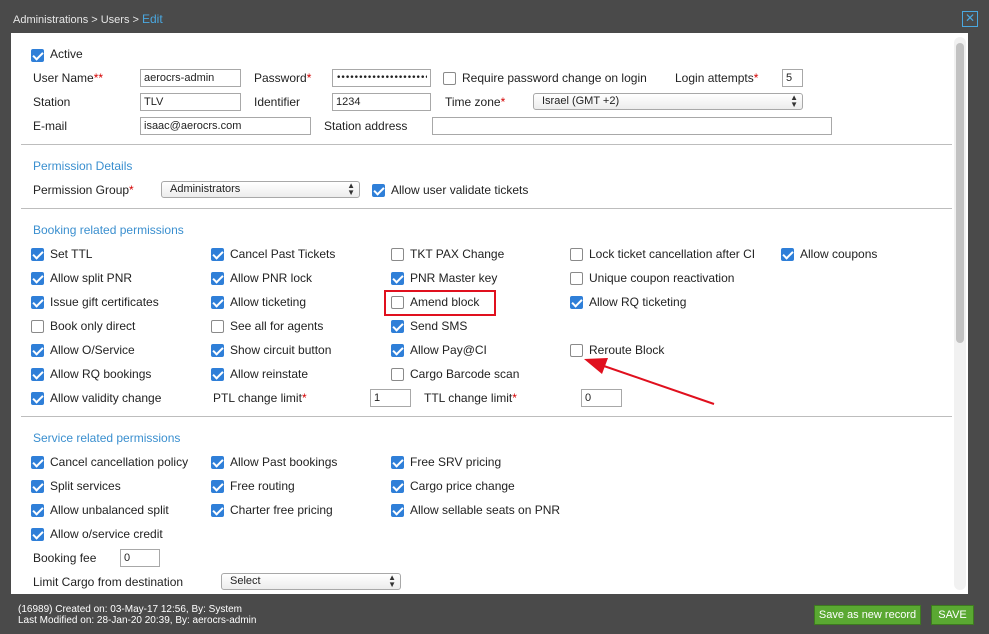 This screenshot has width=989, height=634. Describe the element at coordinates (581, 101) in the screenshot. I see `timezone-select-value: Israel (GMT +2)` at that location.